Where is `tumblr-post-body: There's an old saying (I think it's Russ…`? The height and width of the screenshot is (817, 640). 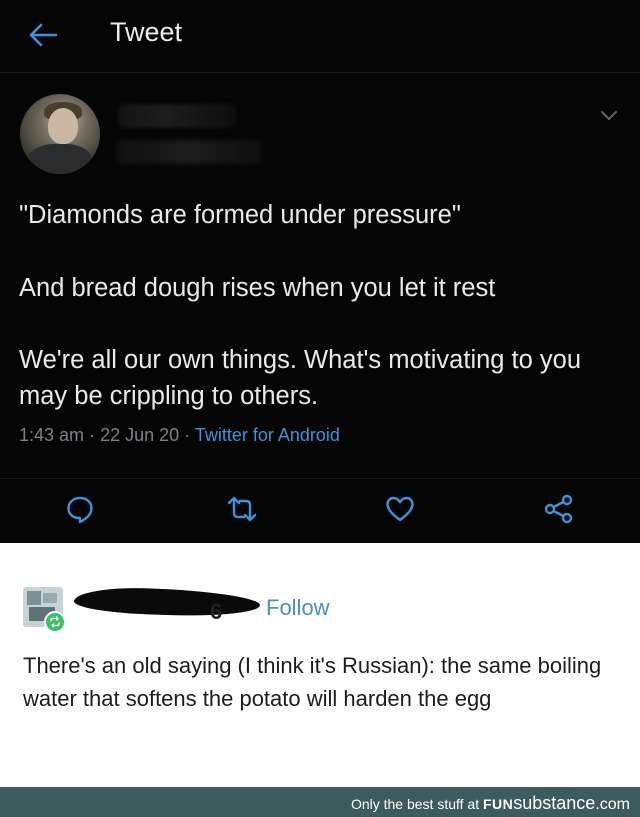 tumblr-post-body: There's an old saying (I think it's Russ… is located at coordinates (312, 682).